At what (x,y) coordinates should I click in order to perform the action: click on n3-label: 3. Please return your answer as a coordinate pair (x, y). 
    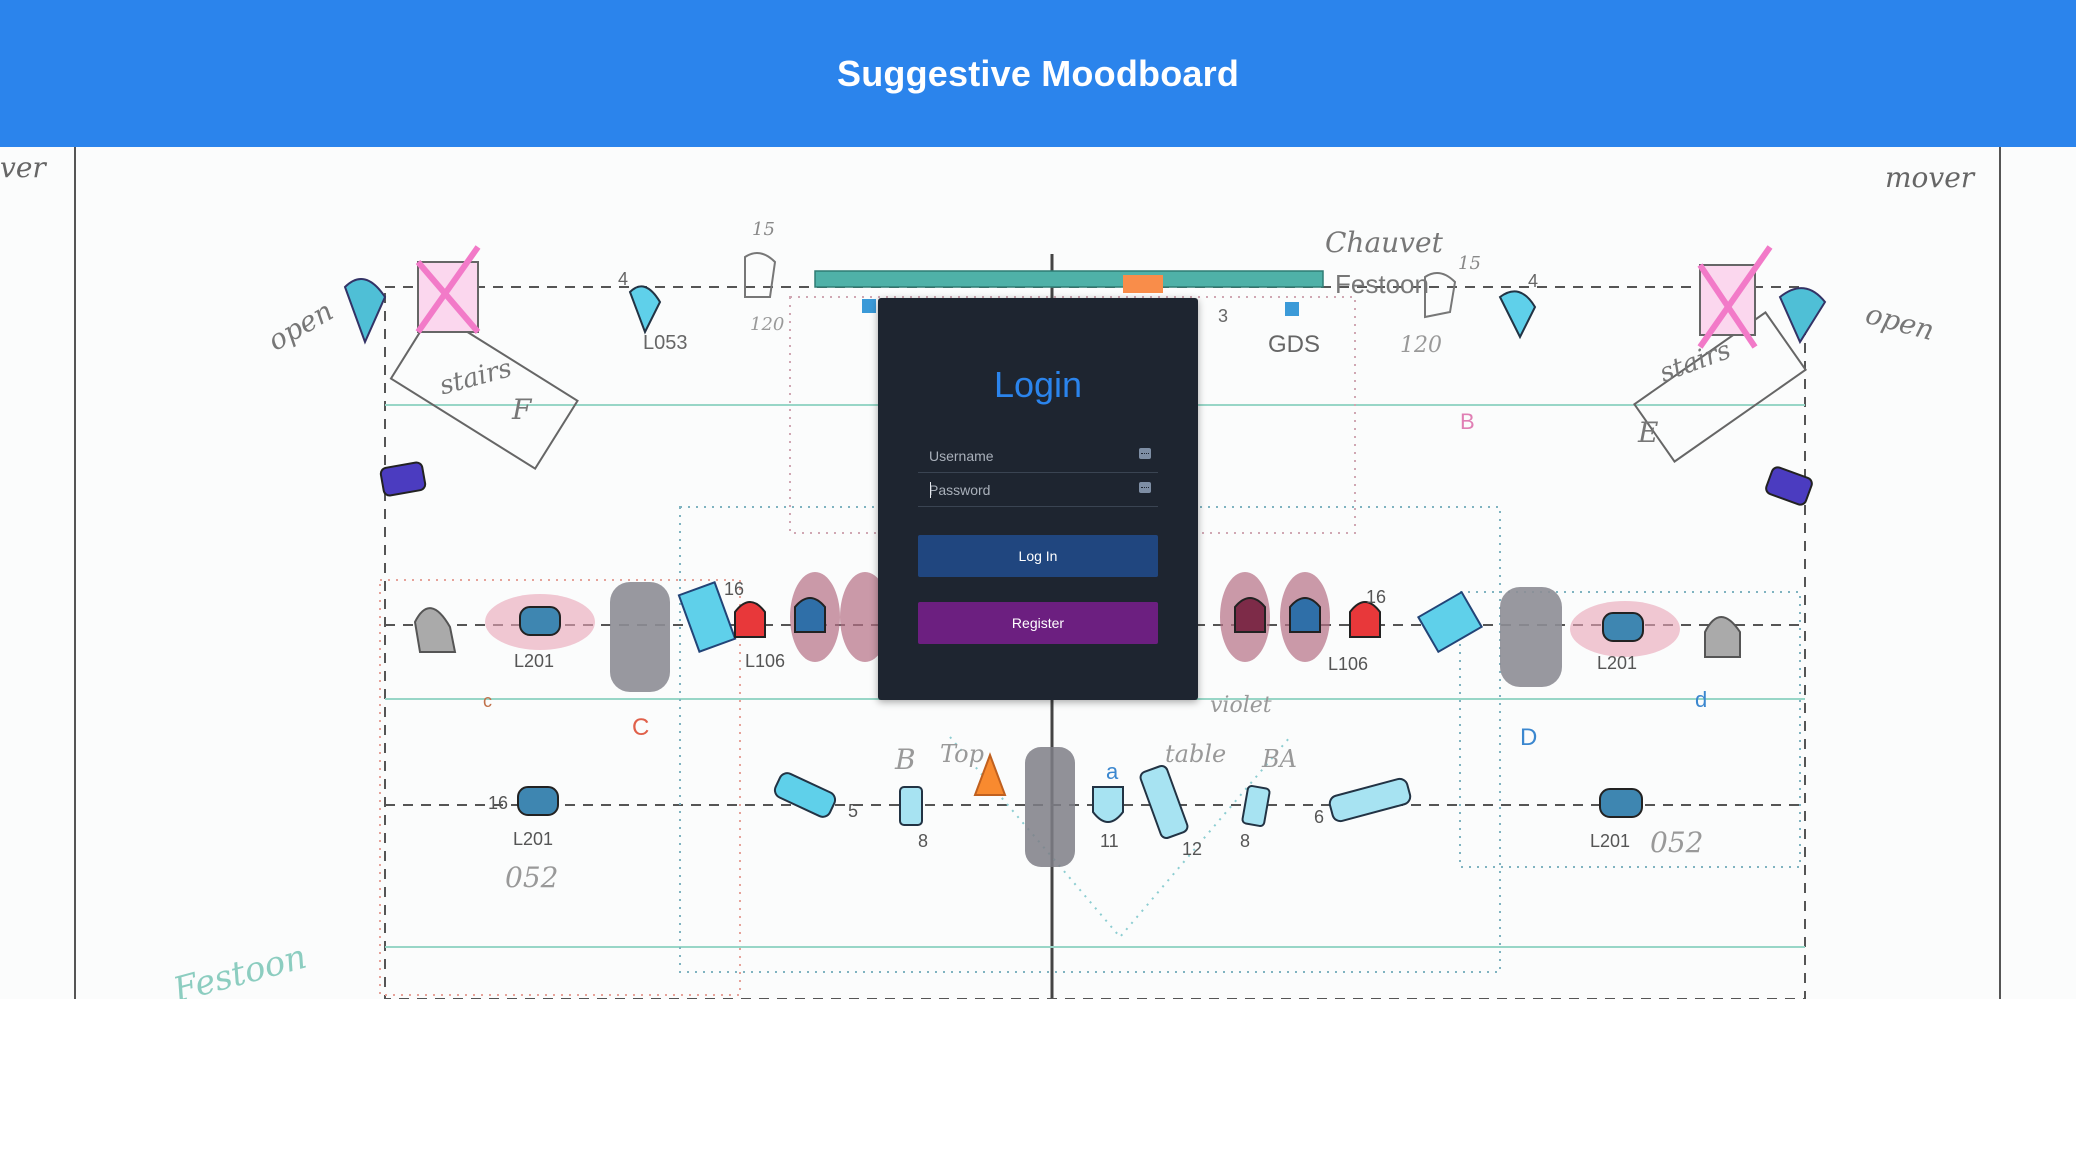
    Looking at the image, I should click on (1223, 316).